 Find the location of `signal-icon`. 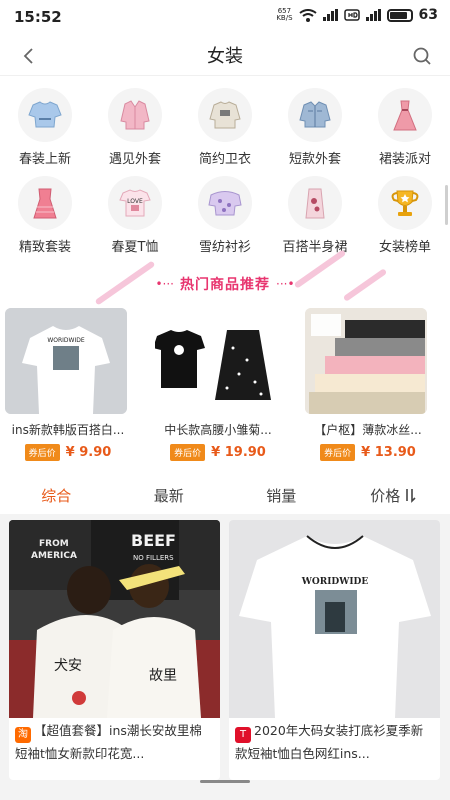

signal-icon is located at coordinates (330, 15).